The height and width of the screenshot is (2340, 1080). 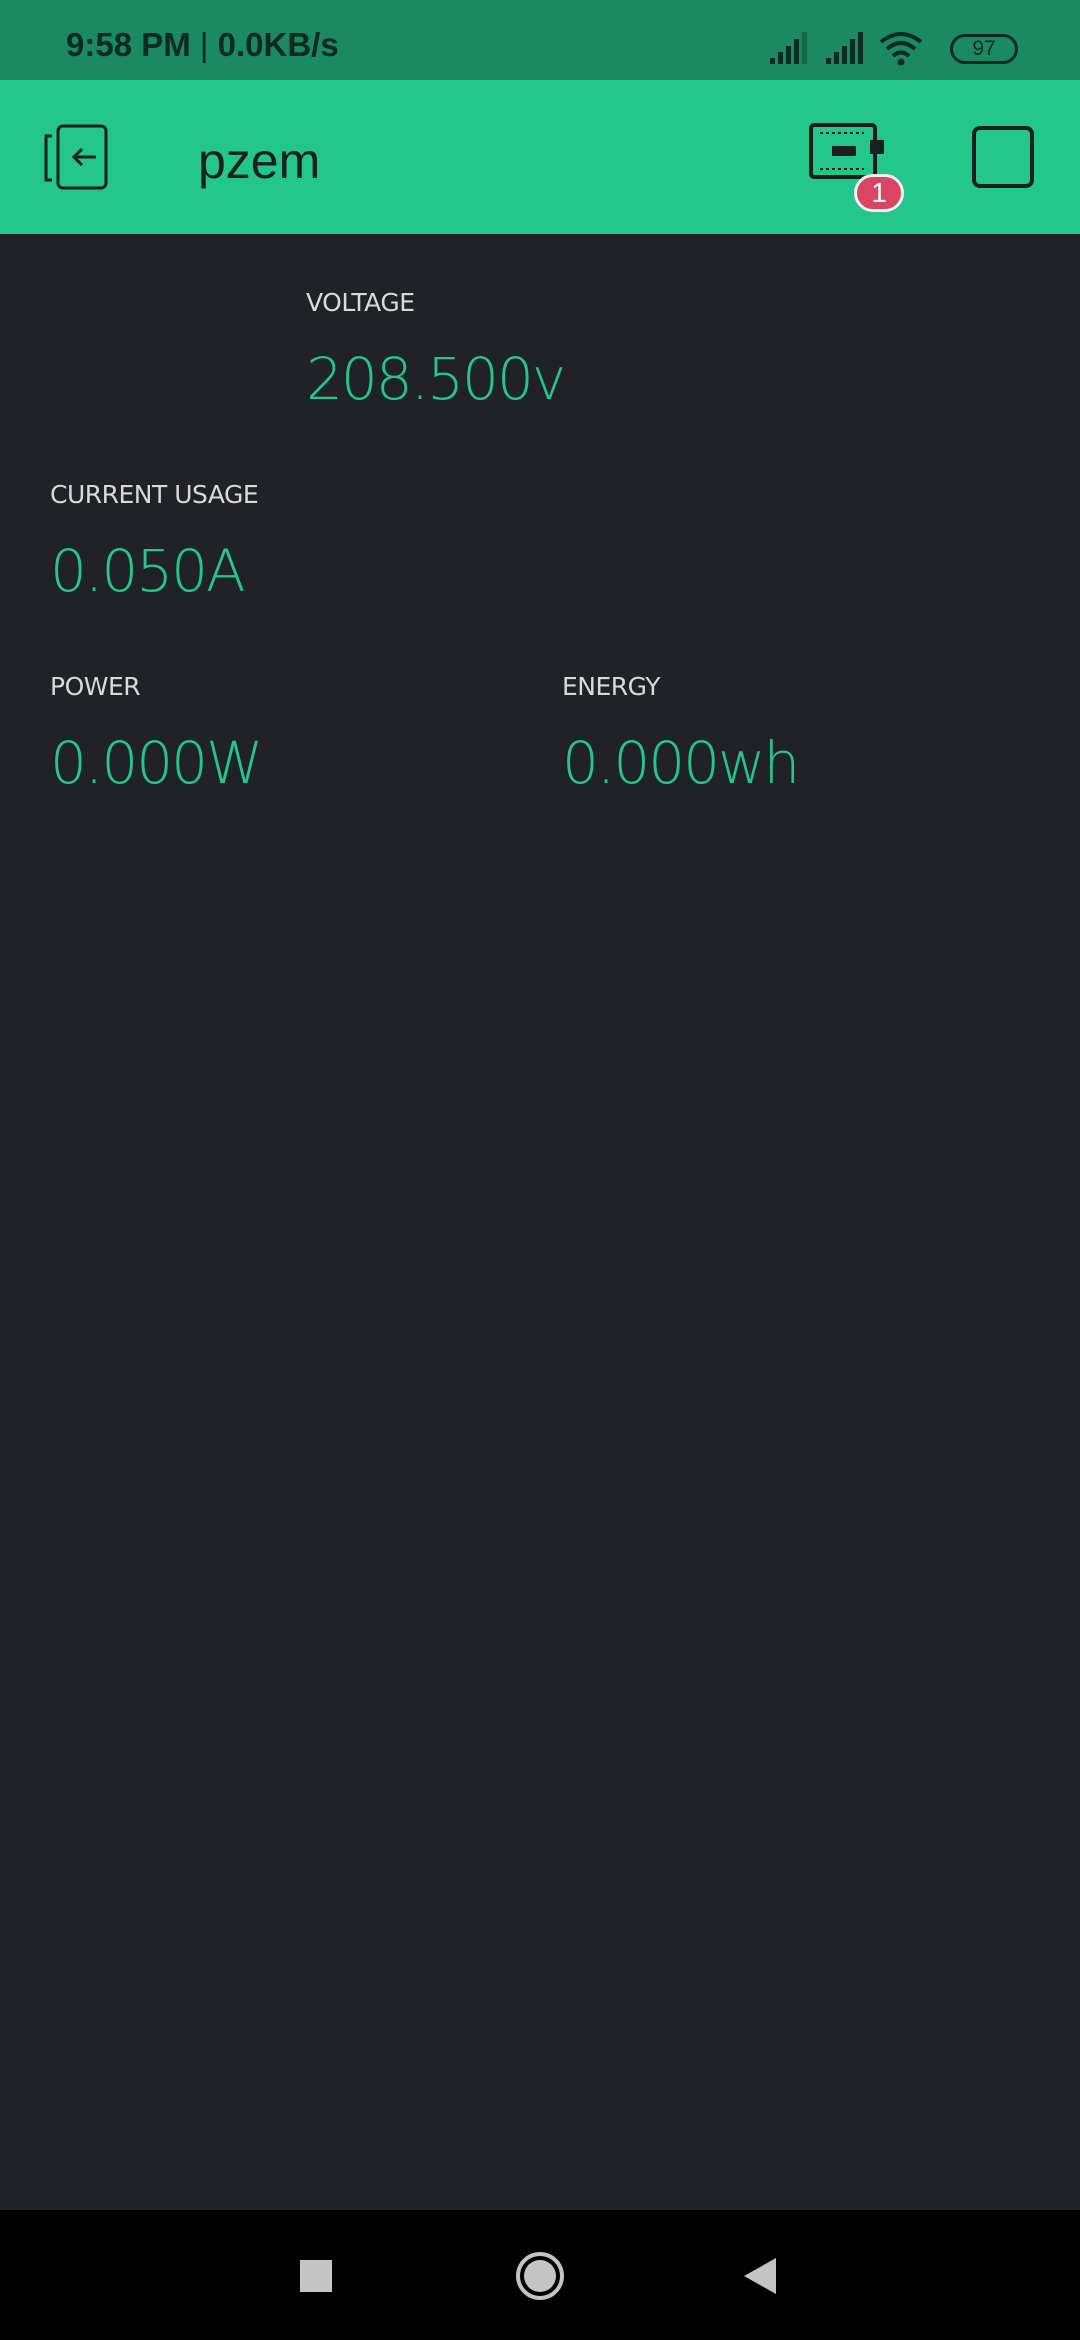 I want to click on square-icon, so click(x=1003, y=157).